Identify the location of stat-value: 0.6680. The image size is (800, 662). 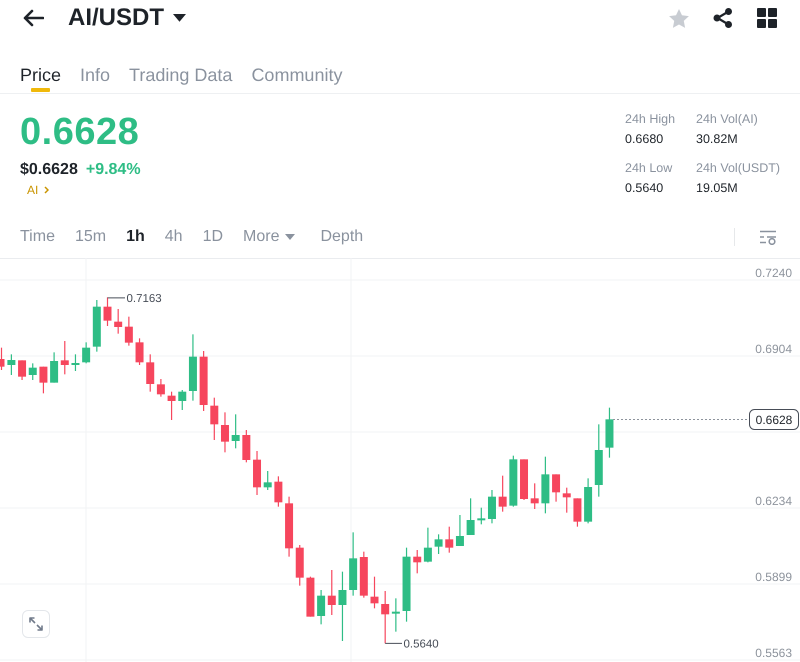
(644, 139).